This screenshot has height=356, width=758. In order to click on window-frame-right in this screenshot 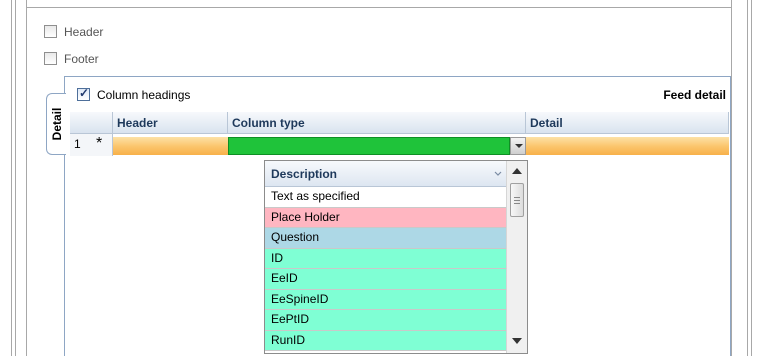, I will do `click(747, 178)`.